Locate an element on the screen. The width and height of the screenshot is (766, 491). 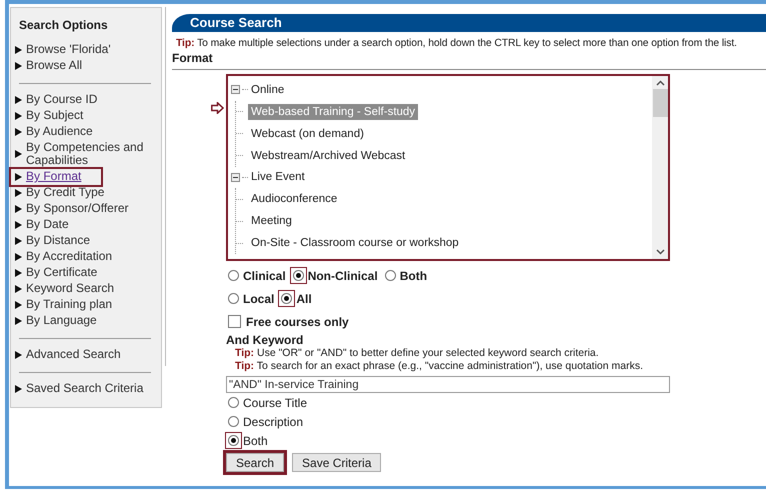
sidebar-link: Browse 'Florida' is located at coordinates (68, 49).